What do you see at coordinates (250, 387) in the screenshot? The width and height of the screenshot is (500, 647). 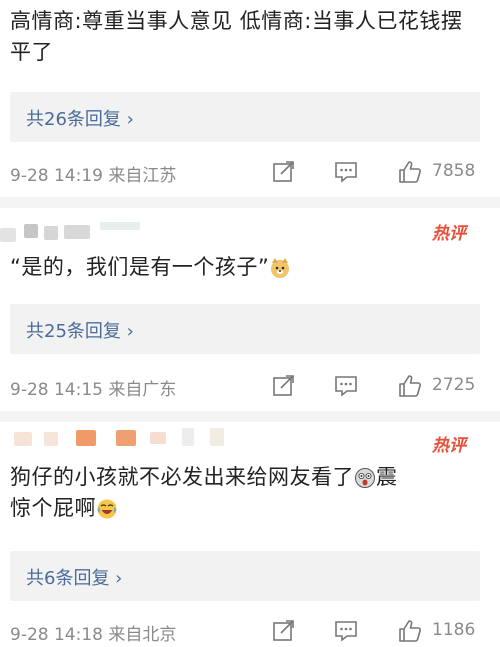 I see `comment-meta: 9-28 14:15 来自广东 2725` at bounding box center [250, 387].